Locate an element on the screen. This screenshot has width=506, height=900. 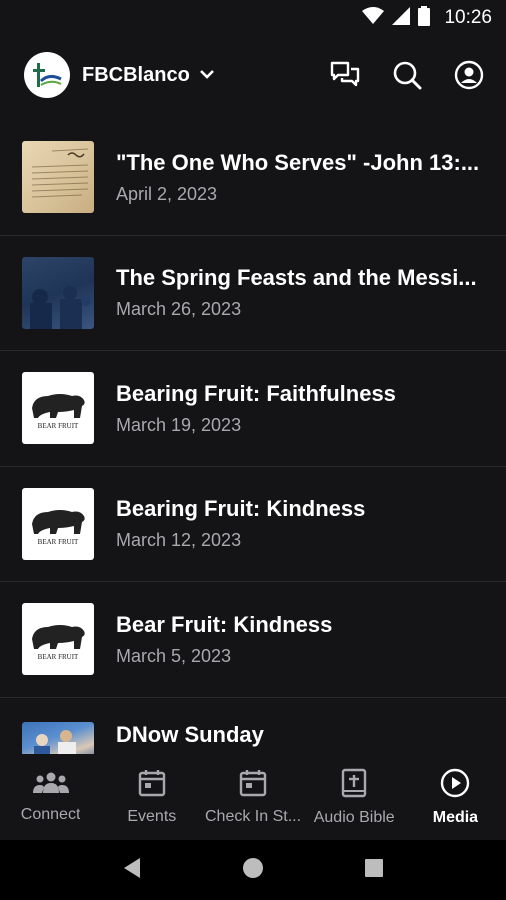
battery-icon is located at coordinates (424, 18).